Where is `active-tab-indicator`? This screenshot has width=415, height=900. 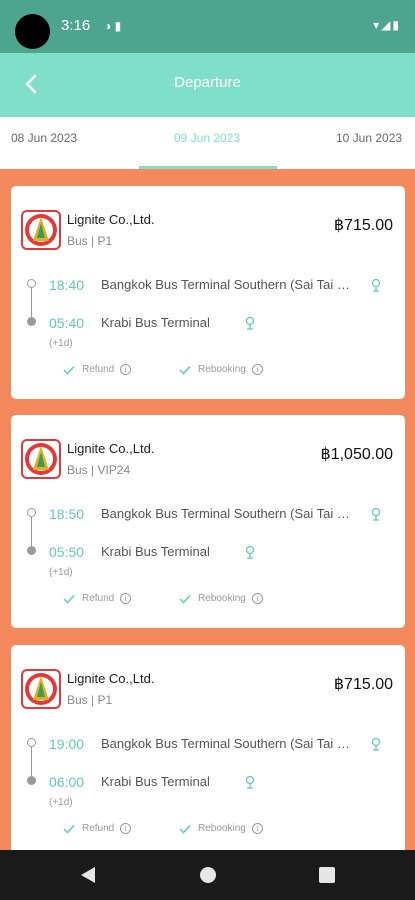
active-tab-indicator is located at coordinates (208, 167).